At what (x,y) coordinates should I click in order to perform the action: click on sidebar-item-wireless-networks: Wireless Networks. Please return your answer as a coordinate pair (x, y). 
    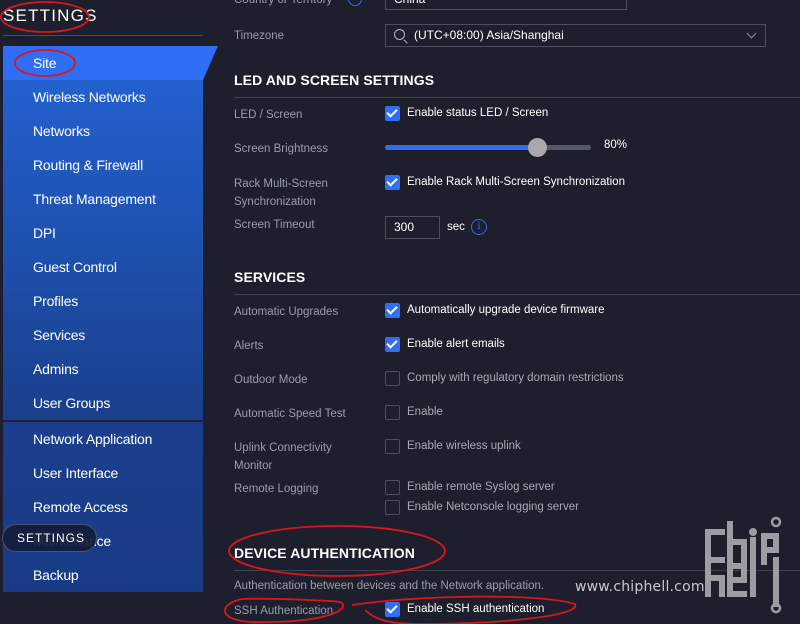
    Looking at the image, I should click on (103, 97).